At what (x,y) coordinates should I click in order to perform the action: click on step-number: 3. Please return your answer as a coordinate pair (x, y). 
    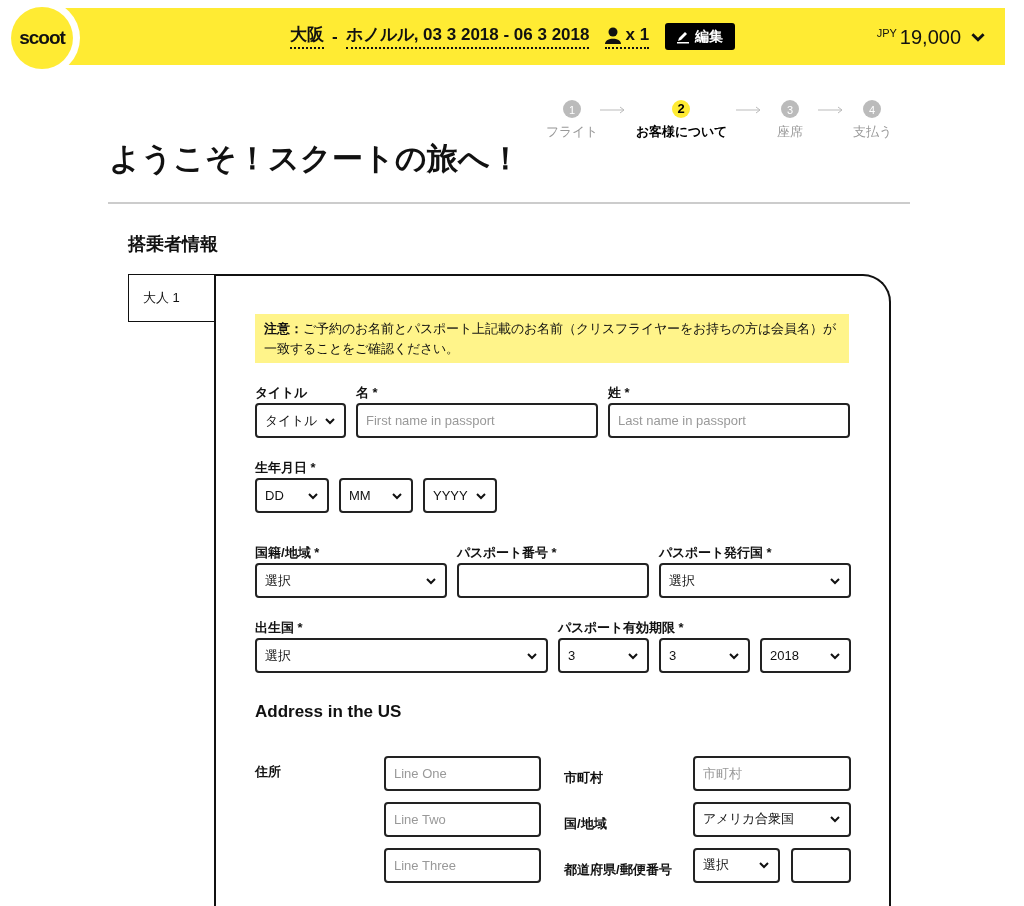
    Looking at the image, I should click on (790, 109).